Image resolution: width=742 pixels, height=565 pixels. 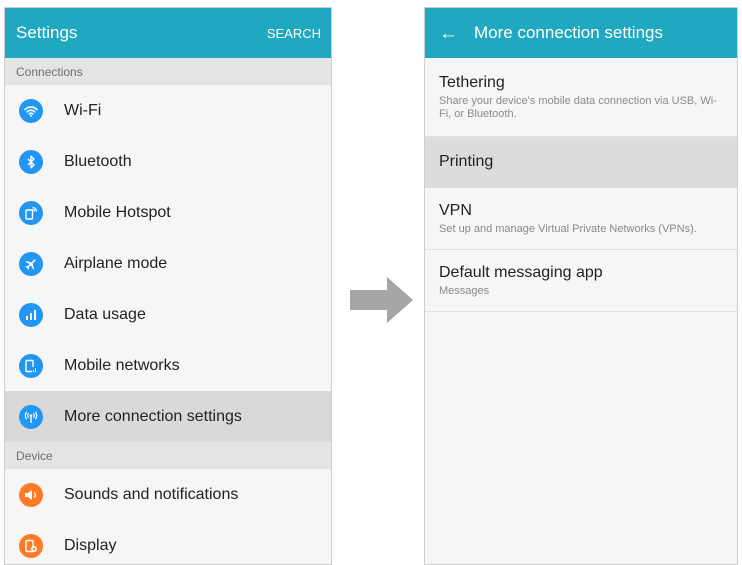 I want to click on settings-item-label: Sounds and notifications, so click(x=151, y=494).